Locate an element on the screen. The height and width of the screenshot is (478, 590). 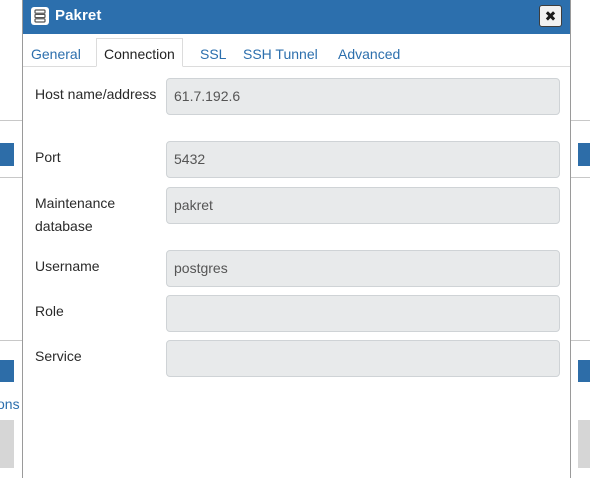
username-label: Username is located at coordinates (67, 266).